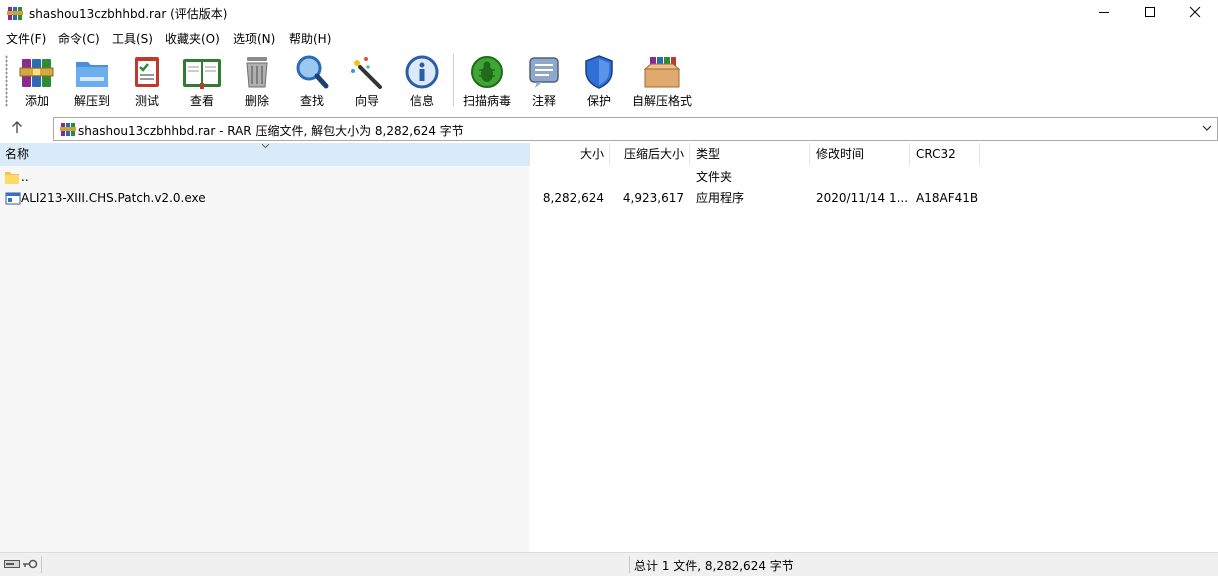 The width and height of the screenshot is (1218, 576). Describe the element at coordinates (265, 146) in the screenshot. I see `sort-chevron-icon` at that location.